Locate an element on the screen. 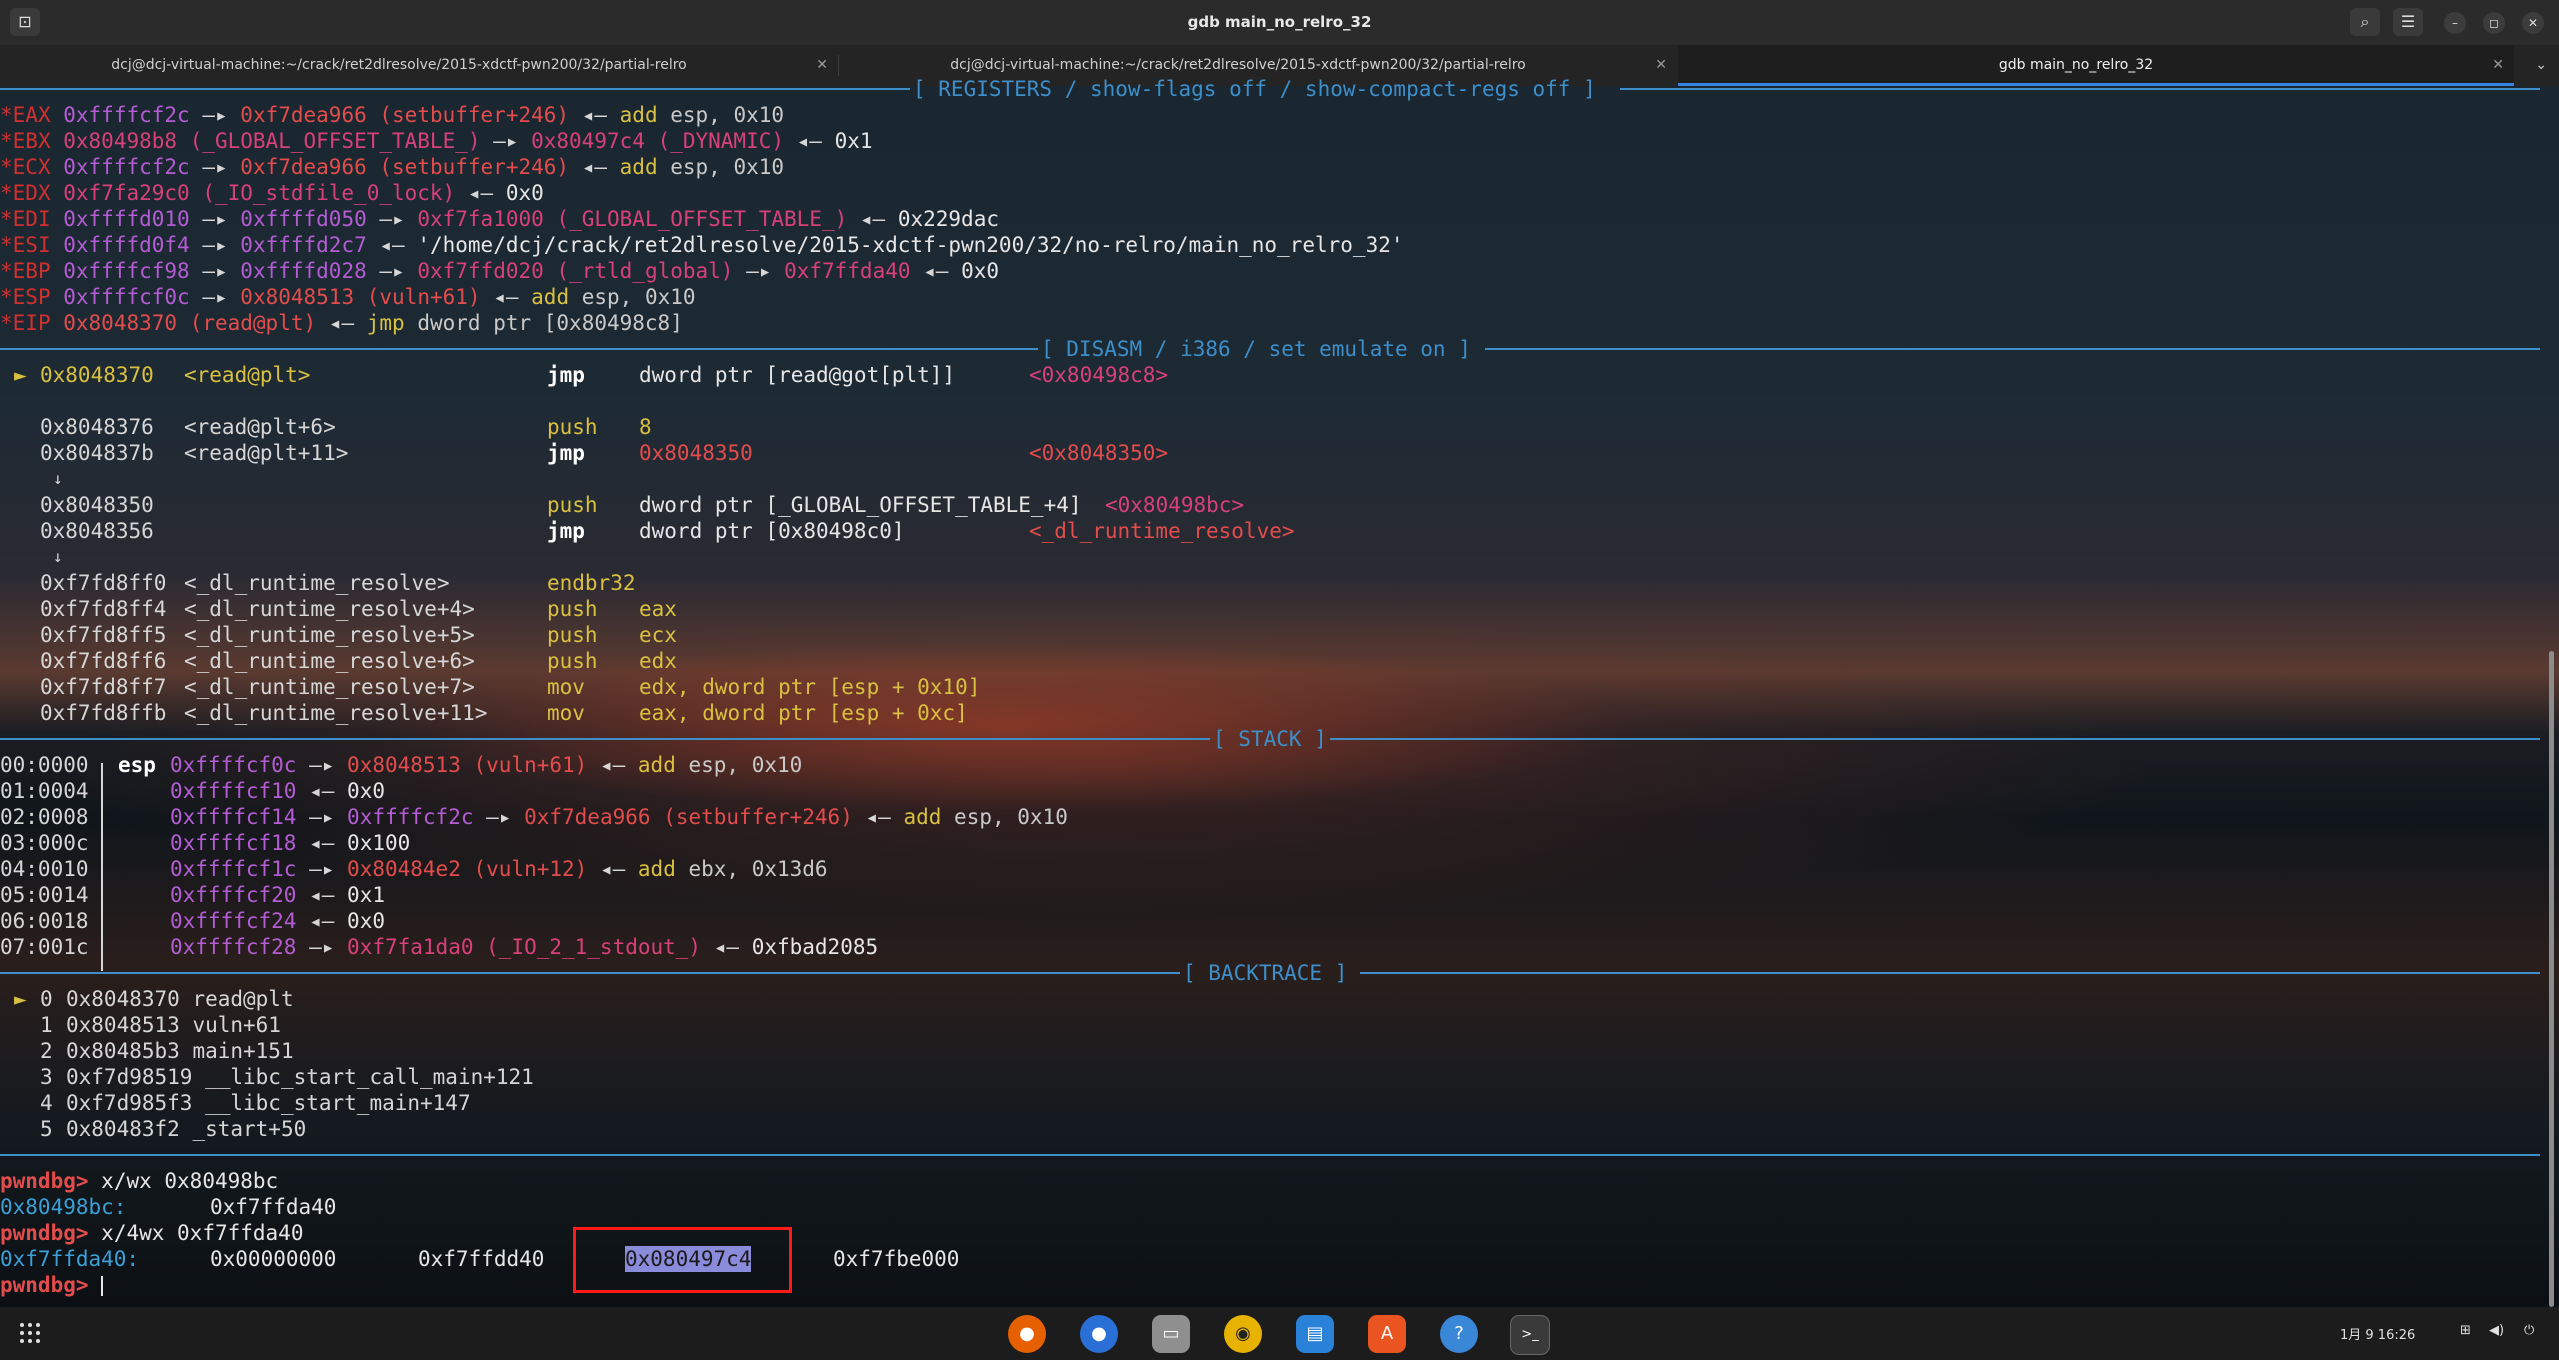 Image resolution: width=2559 pixels, height=1360 pixels. help-icon: ? is located at coordinates (1459, 1334).